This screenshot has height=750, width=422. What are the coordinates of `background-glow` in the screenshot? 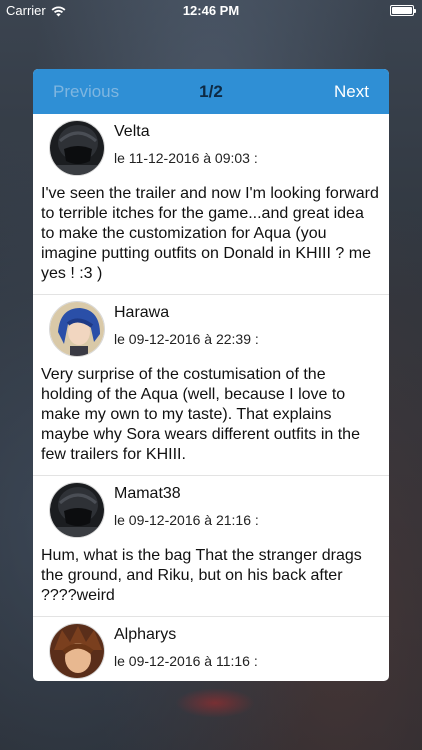 It's located at (215, 703).